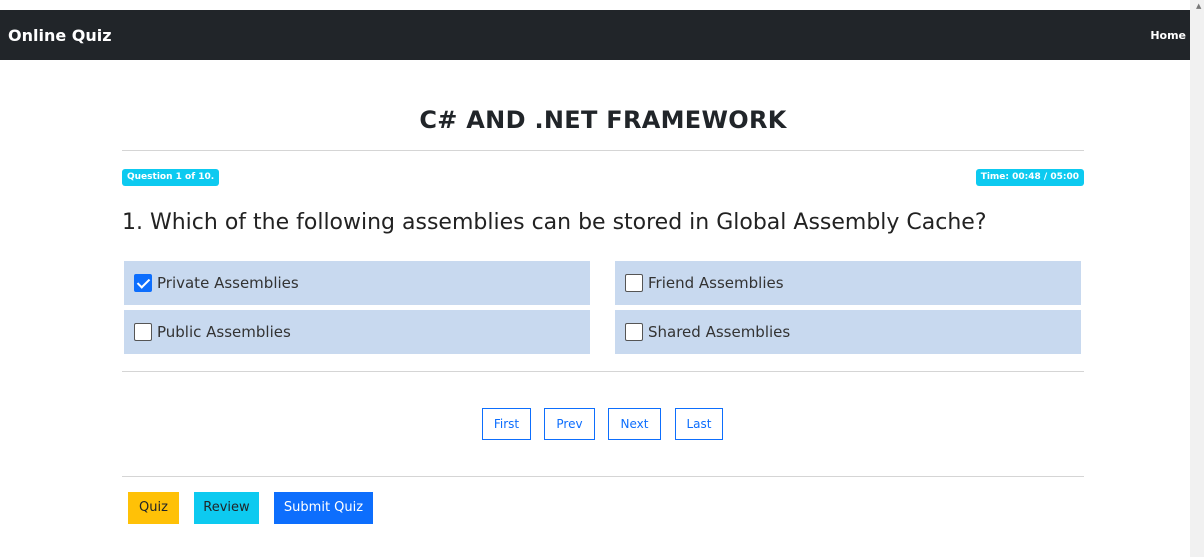 This screenshot has height=557, width=1204. What do you see at coordinates (603, 476) in the screenshot?
I see `actions-divider` at bounding box center [603, 476].